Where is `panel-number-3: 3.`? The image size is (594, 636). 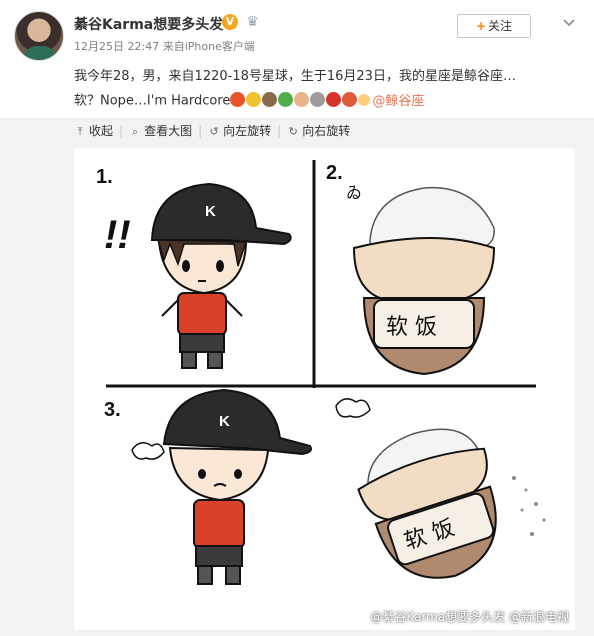
panel-number-3: 3. is located at coordinates (112, 410).